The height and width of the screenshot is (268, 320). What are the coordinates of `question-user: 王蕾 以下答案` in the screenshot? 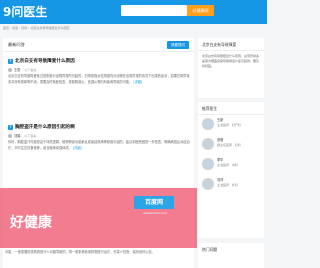 It's located at (99, 69).